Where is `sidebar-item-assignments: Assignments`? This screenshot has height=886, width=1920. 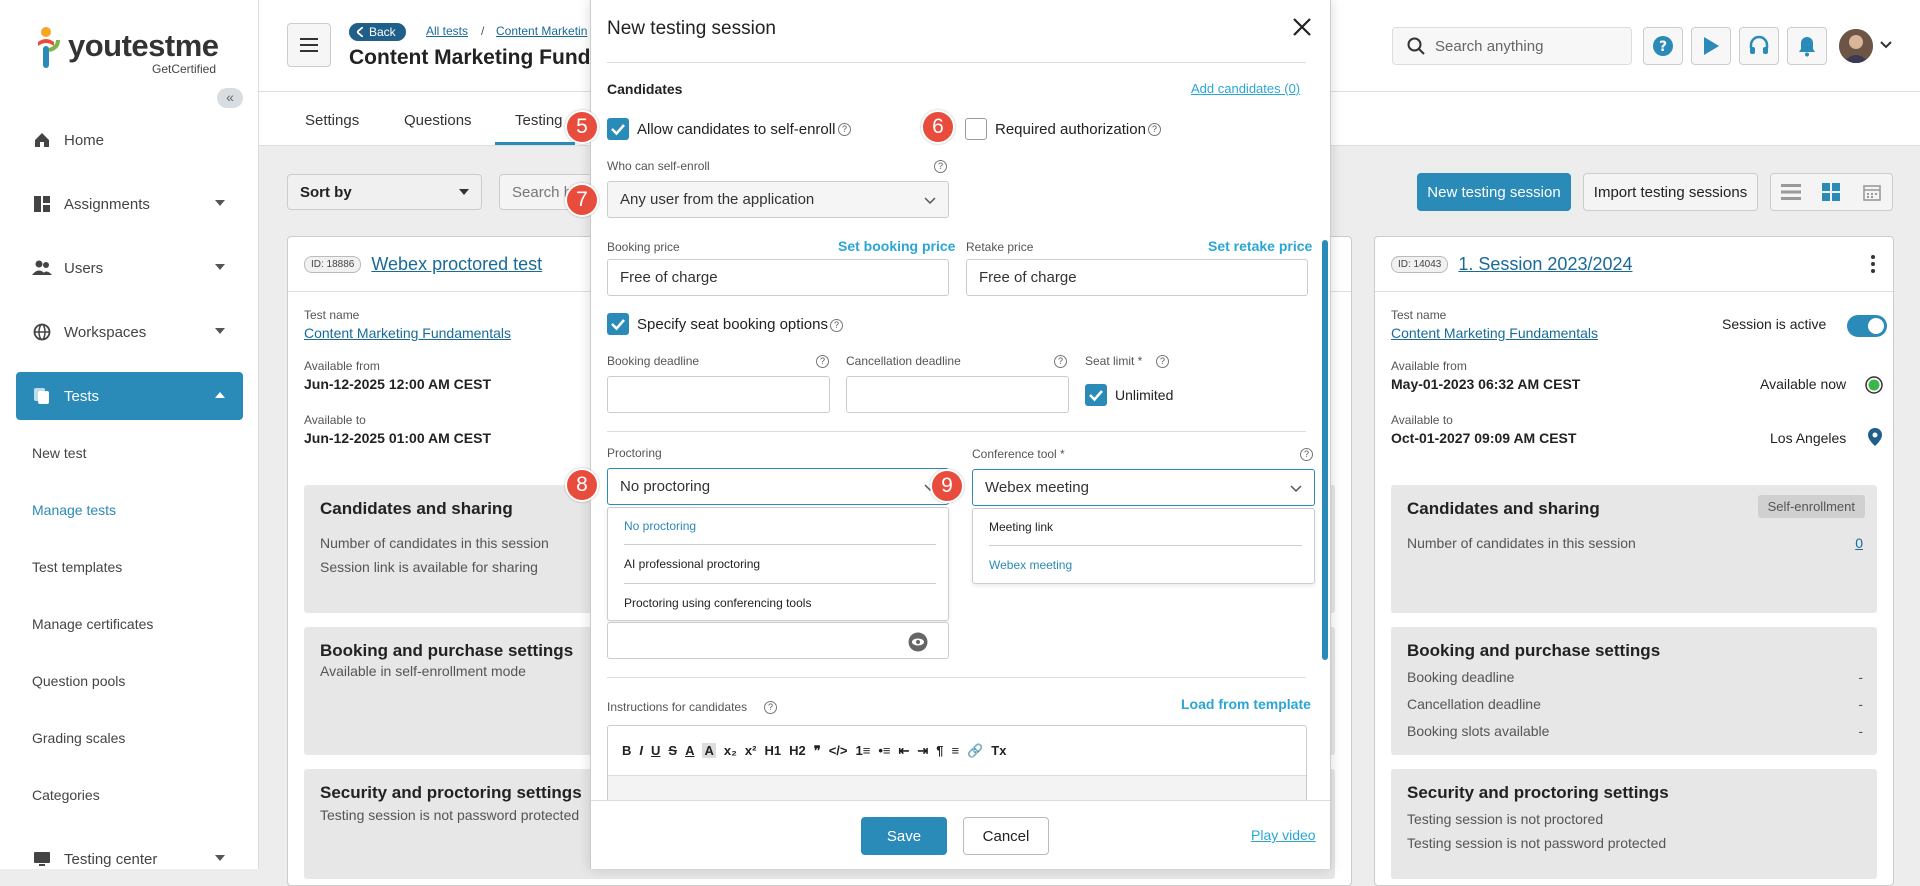
sidebar-item-assignments: Assignments is located at coordinates (129, 204).